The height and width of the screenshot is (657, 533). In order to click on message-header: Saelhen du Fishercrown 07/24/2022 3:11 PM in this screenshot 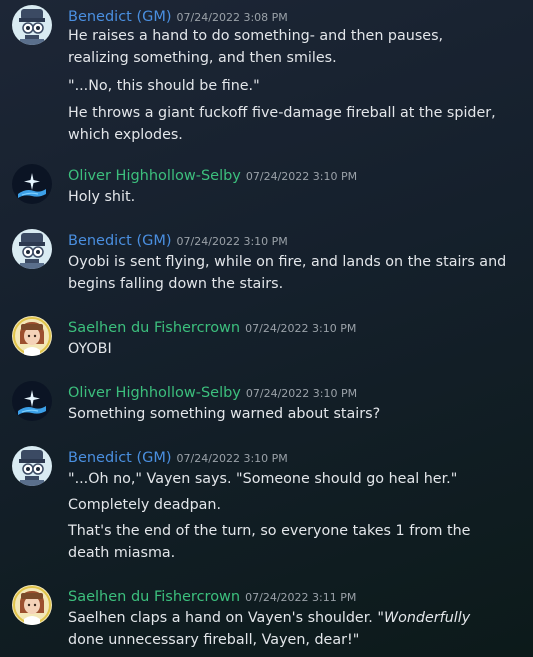, I will do `click(212, 596)`.